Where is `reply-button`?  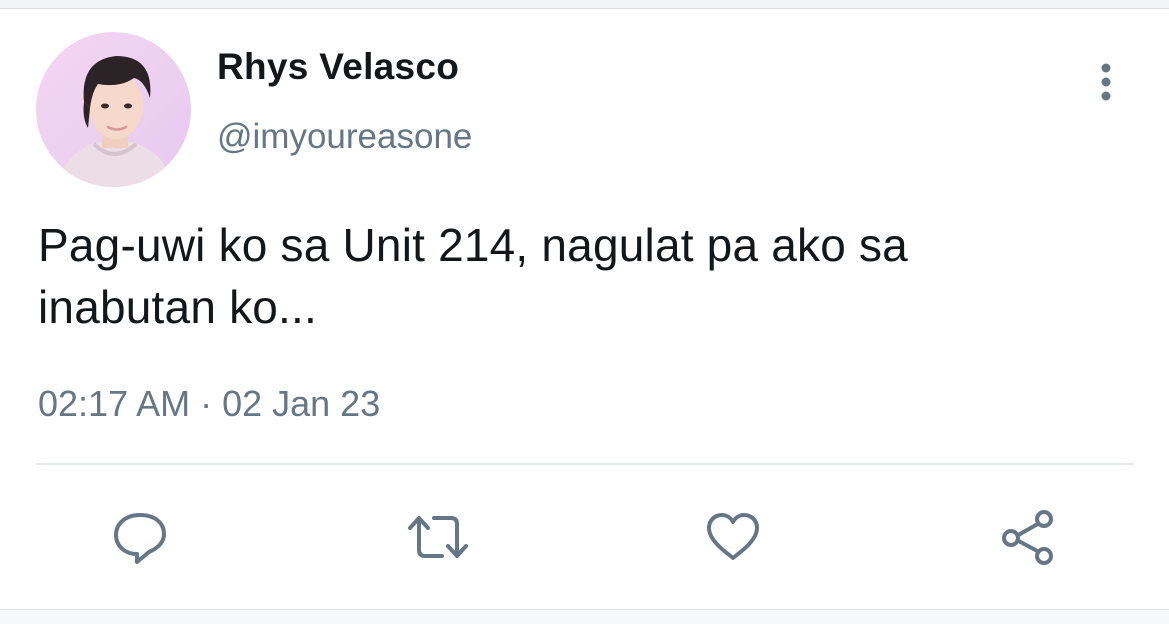 reply-button is located at coordinates (140, 537).